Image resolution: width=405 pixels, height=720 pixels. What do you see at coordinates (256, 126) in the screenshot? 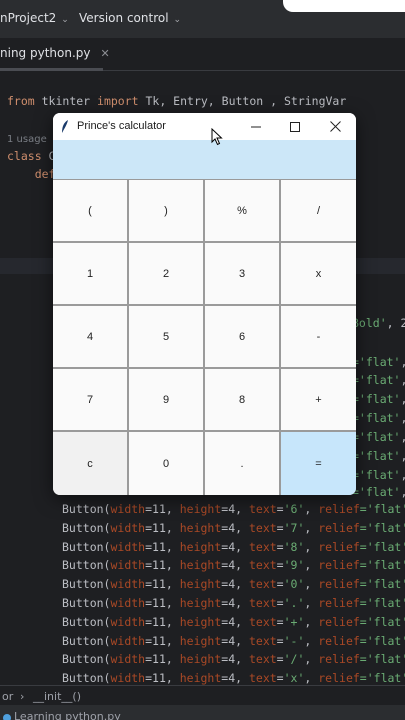
I see `minimize-button` at bounding box center [256, 126].